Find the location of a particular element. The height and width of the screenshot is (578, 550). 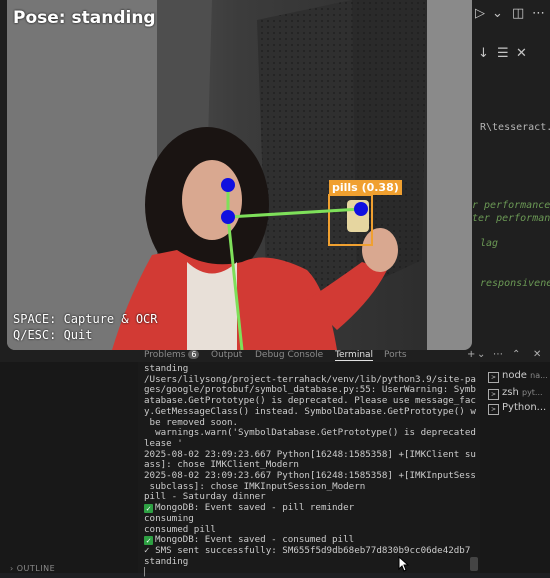

code-line: ter performance is located at coordinates (511, 218).